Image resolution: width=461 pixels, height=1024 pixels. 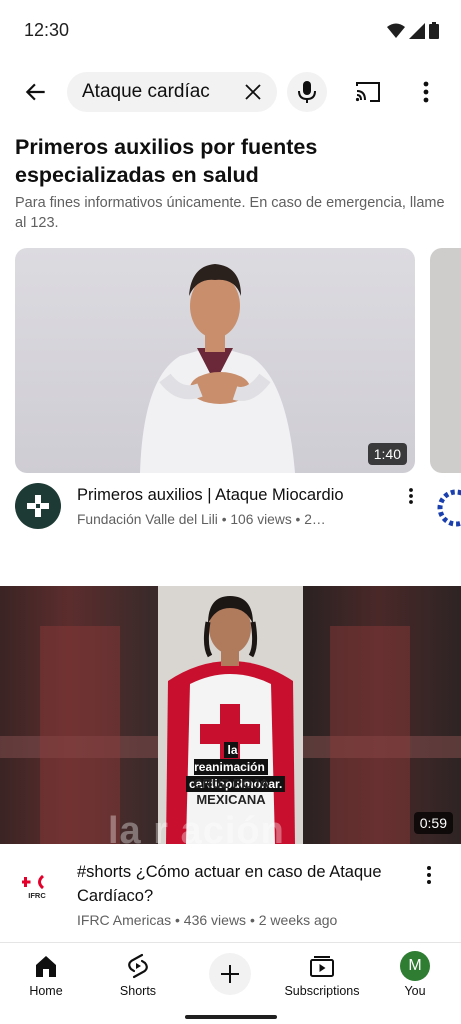 I want to click on avatar-letter: M, so click(x=415, y=966).